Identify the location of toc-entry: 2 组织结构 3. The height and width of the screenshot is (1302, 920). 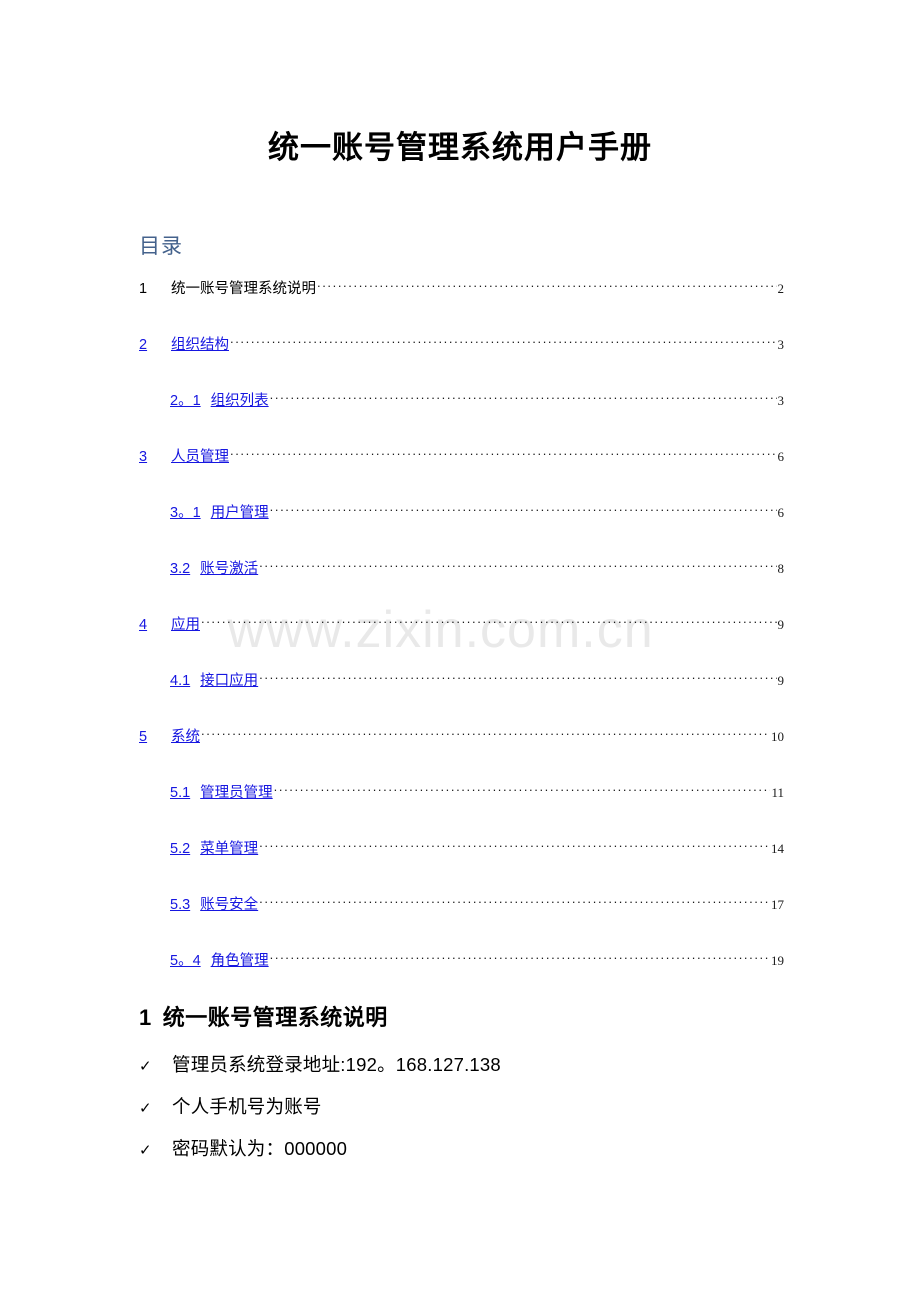
(461, 363).